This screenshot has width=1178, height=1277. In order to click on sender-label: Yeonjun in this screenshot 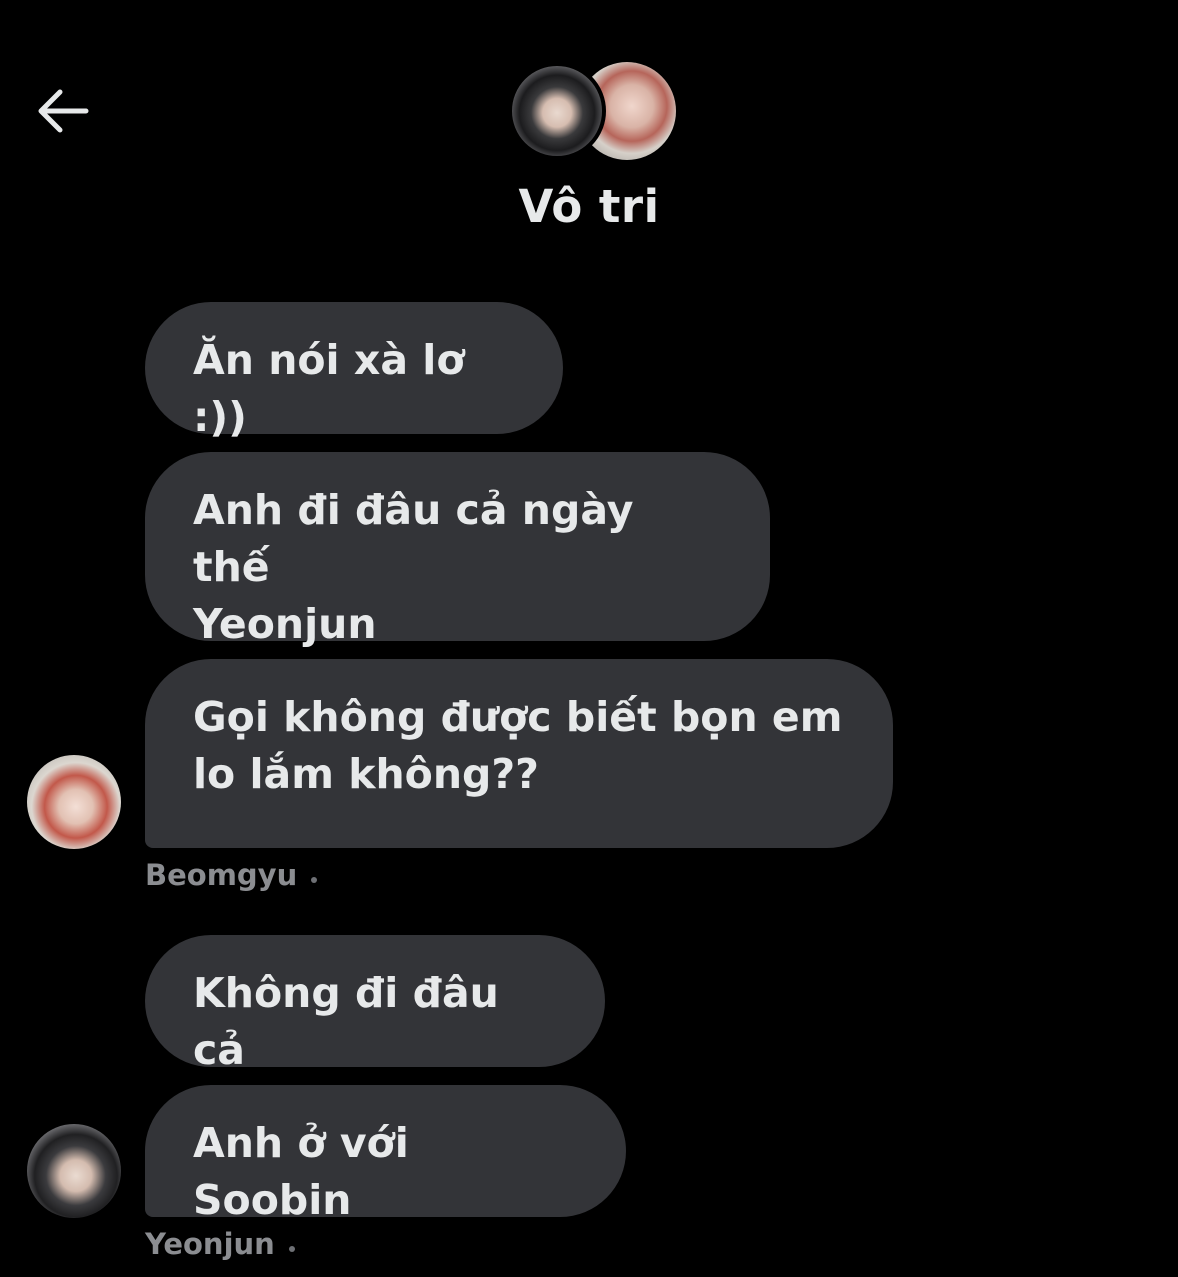, I will do `click(220, 1244)`.